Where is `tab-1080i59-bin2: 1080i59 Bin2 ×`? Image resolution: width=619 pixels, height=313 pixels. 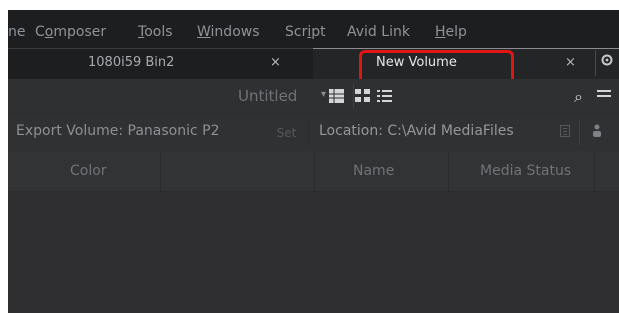 tab-1080i59-bin2: 1080i59 Bin2 × is located at coordinates (160, 63).